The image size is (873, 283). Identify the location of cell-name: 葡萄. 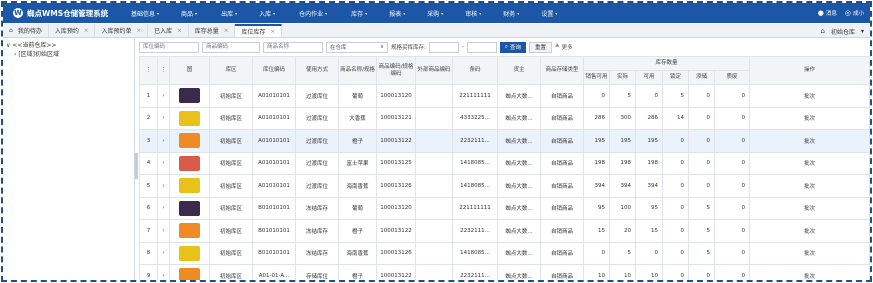
(357, 208).